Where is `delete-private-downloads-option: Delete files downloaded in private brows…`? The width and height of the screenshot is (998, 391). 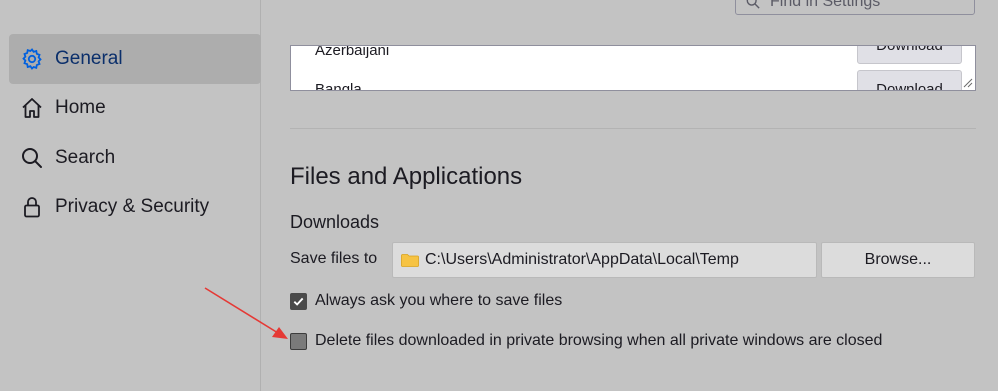 delete-private-downloads-option: Delete files downloaded in private brows… is located at coordinates (586, 341).